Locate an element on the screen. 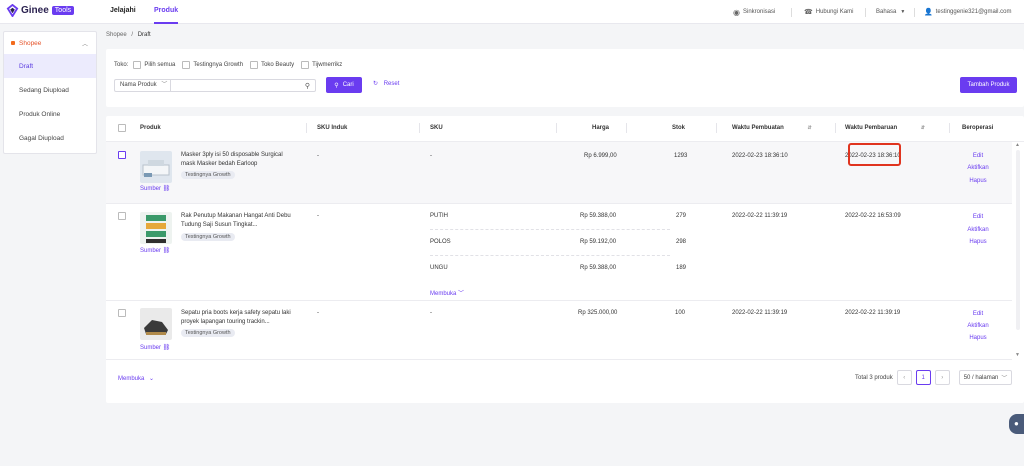 This screenshot has height=466, width=1024. row-divider is located at coordinates (559, 359).